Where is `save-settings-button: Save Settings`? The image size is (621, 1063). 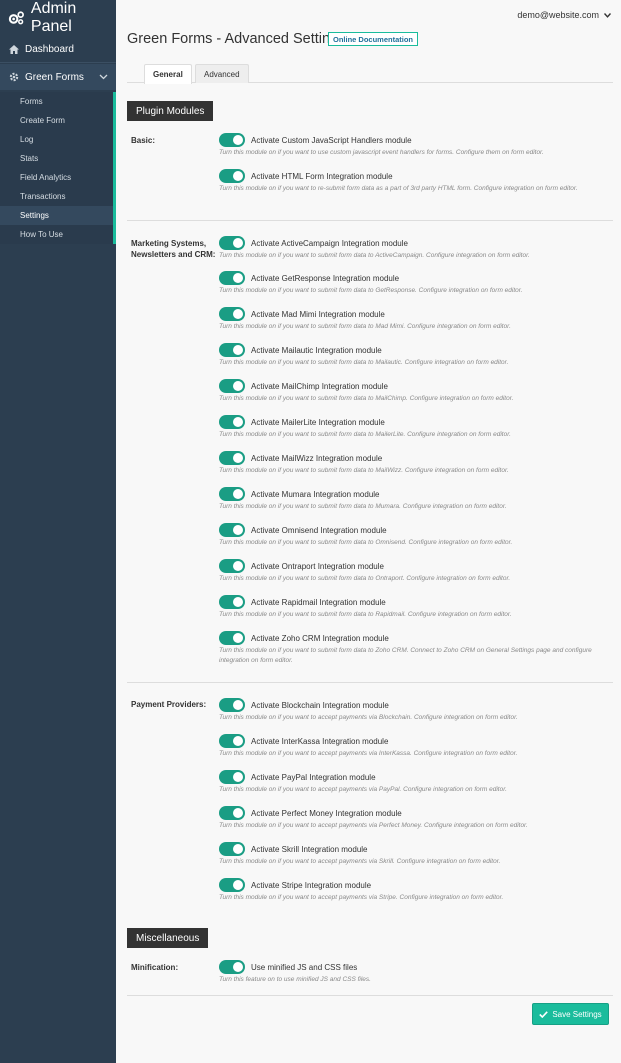
save-settings-button: Save Settings is located at coordinates (570, 1014).